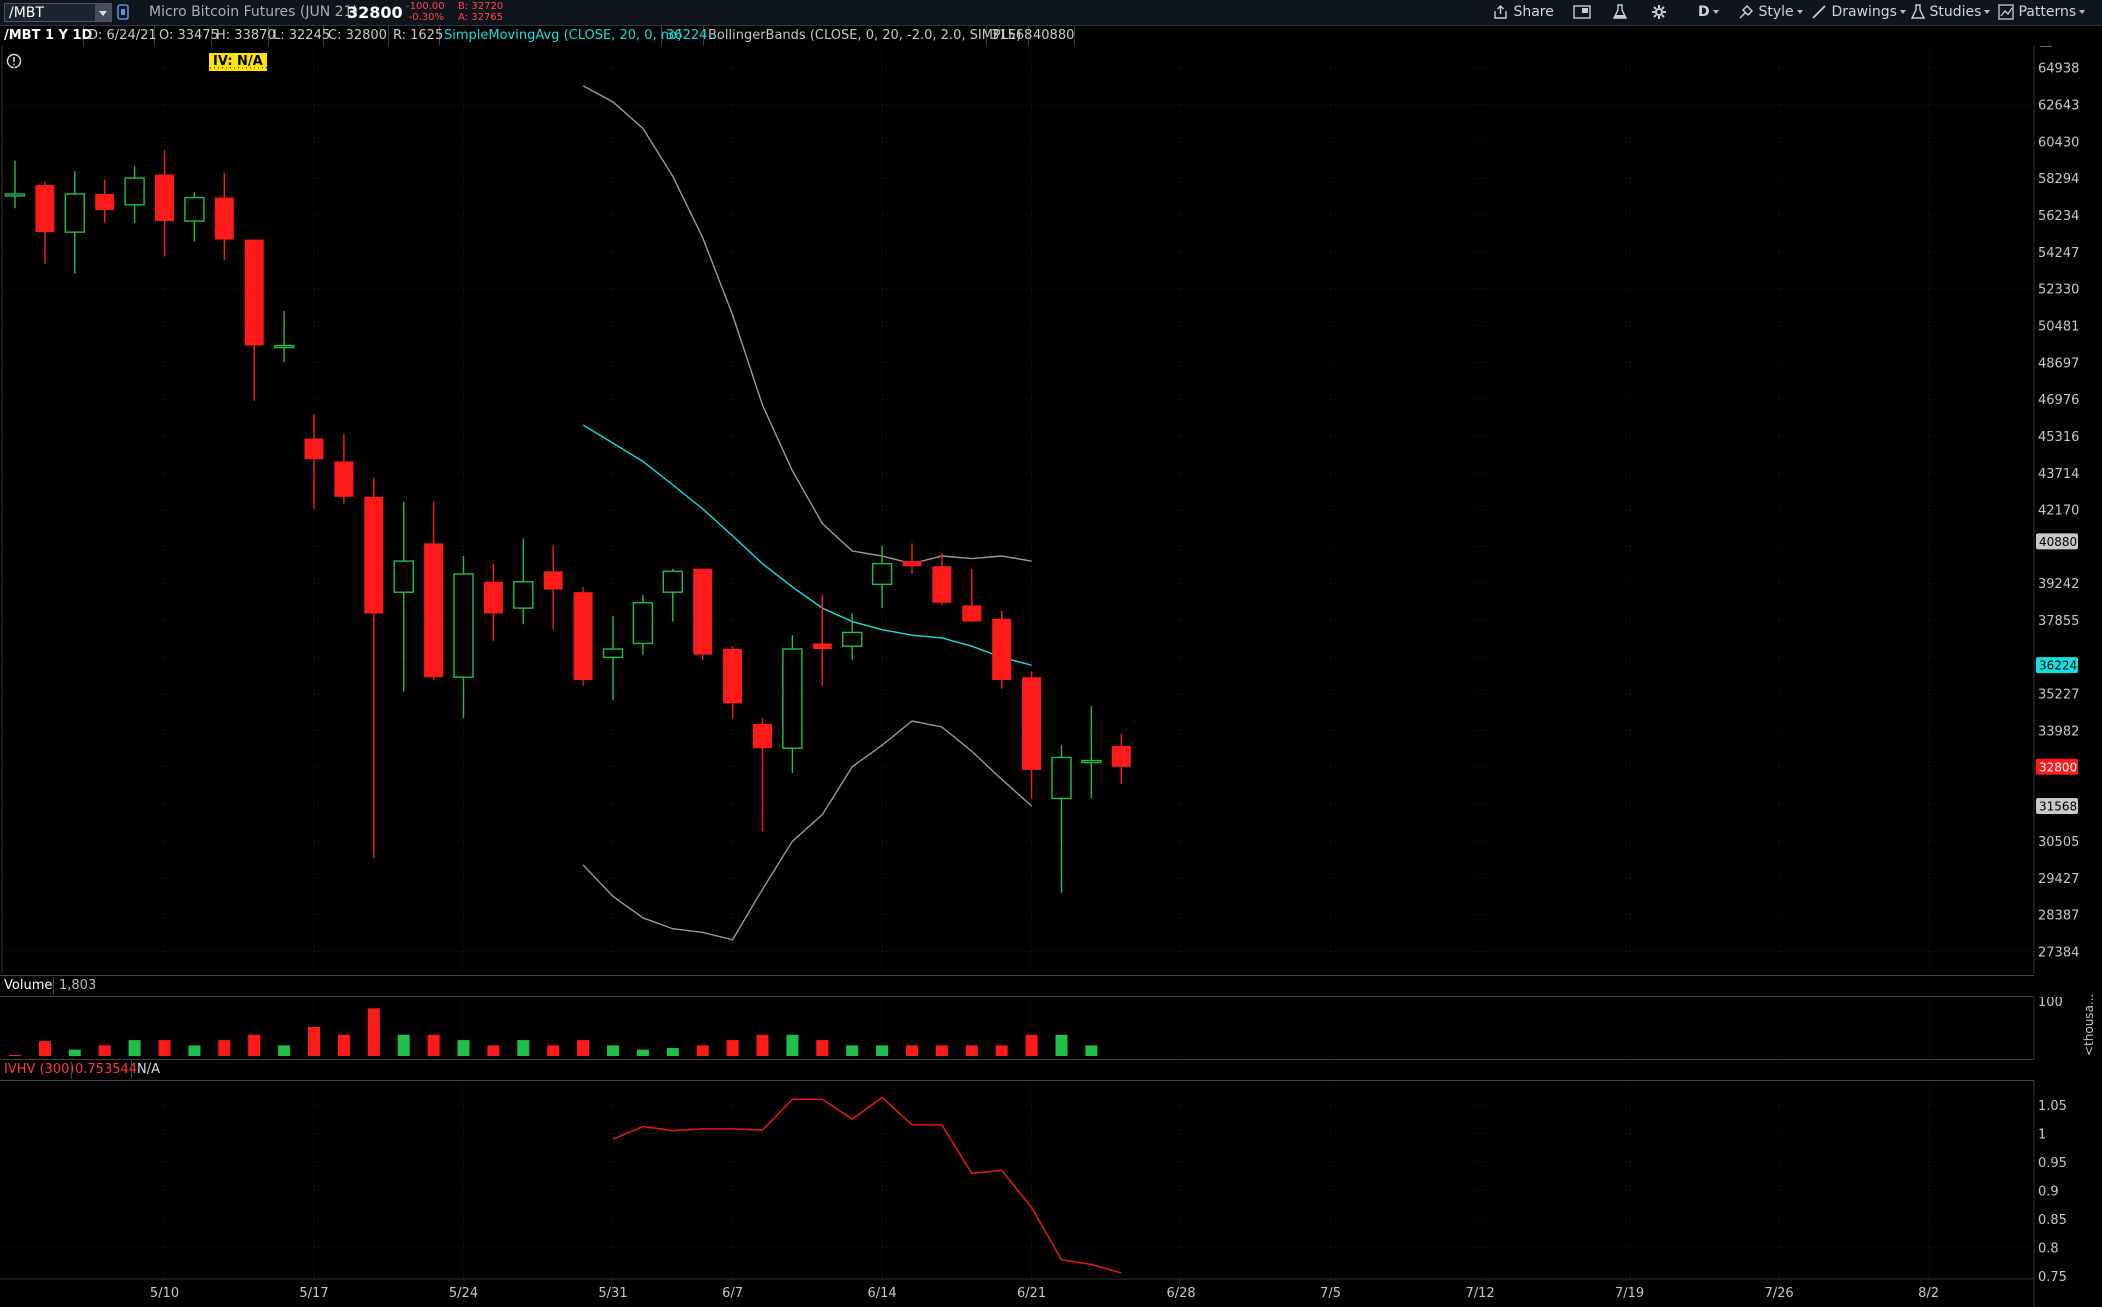 The height and width of the screenshot is (1307, 2102). What do you see at coordinates (2082, 12) in the screenshot?
I see `chevron-down-icon` at bounding box center [2082, 12].